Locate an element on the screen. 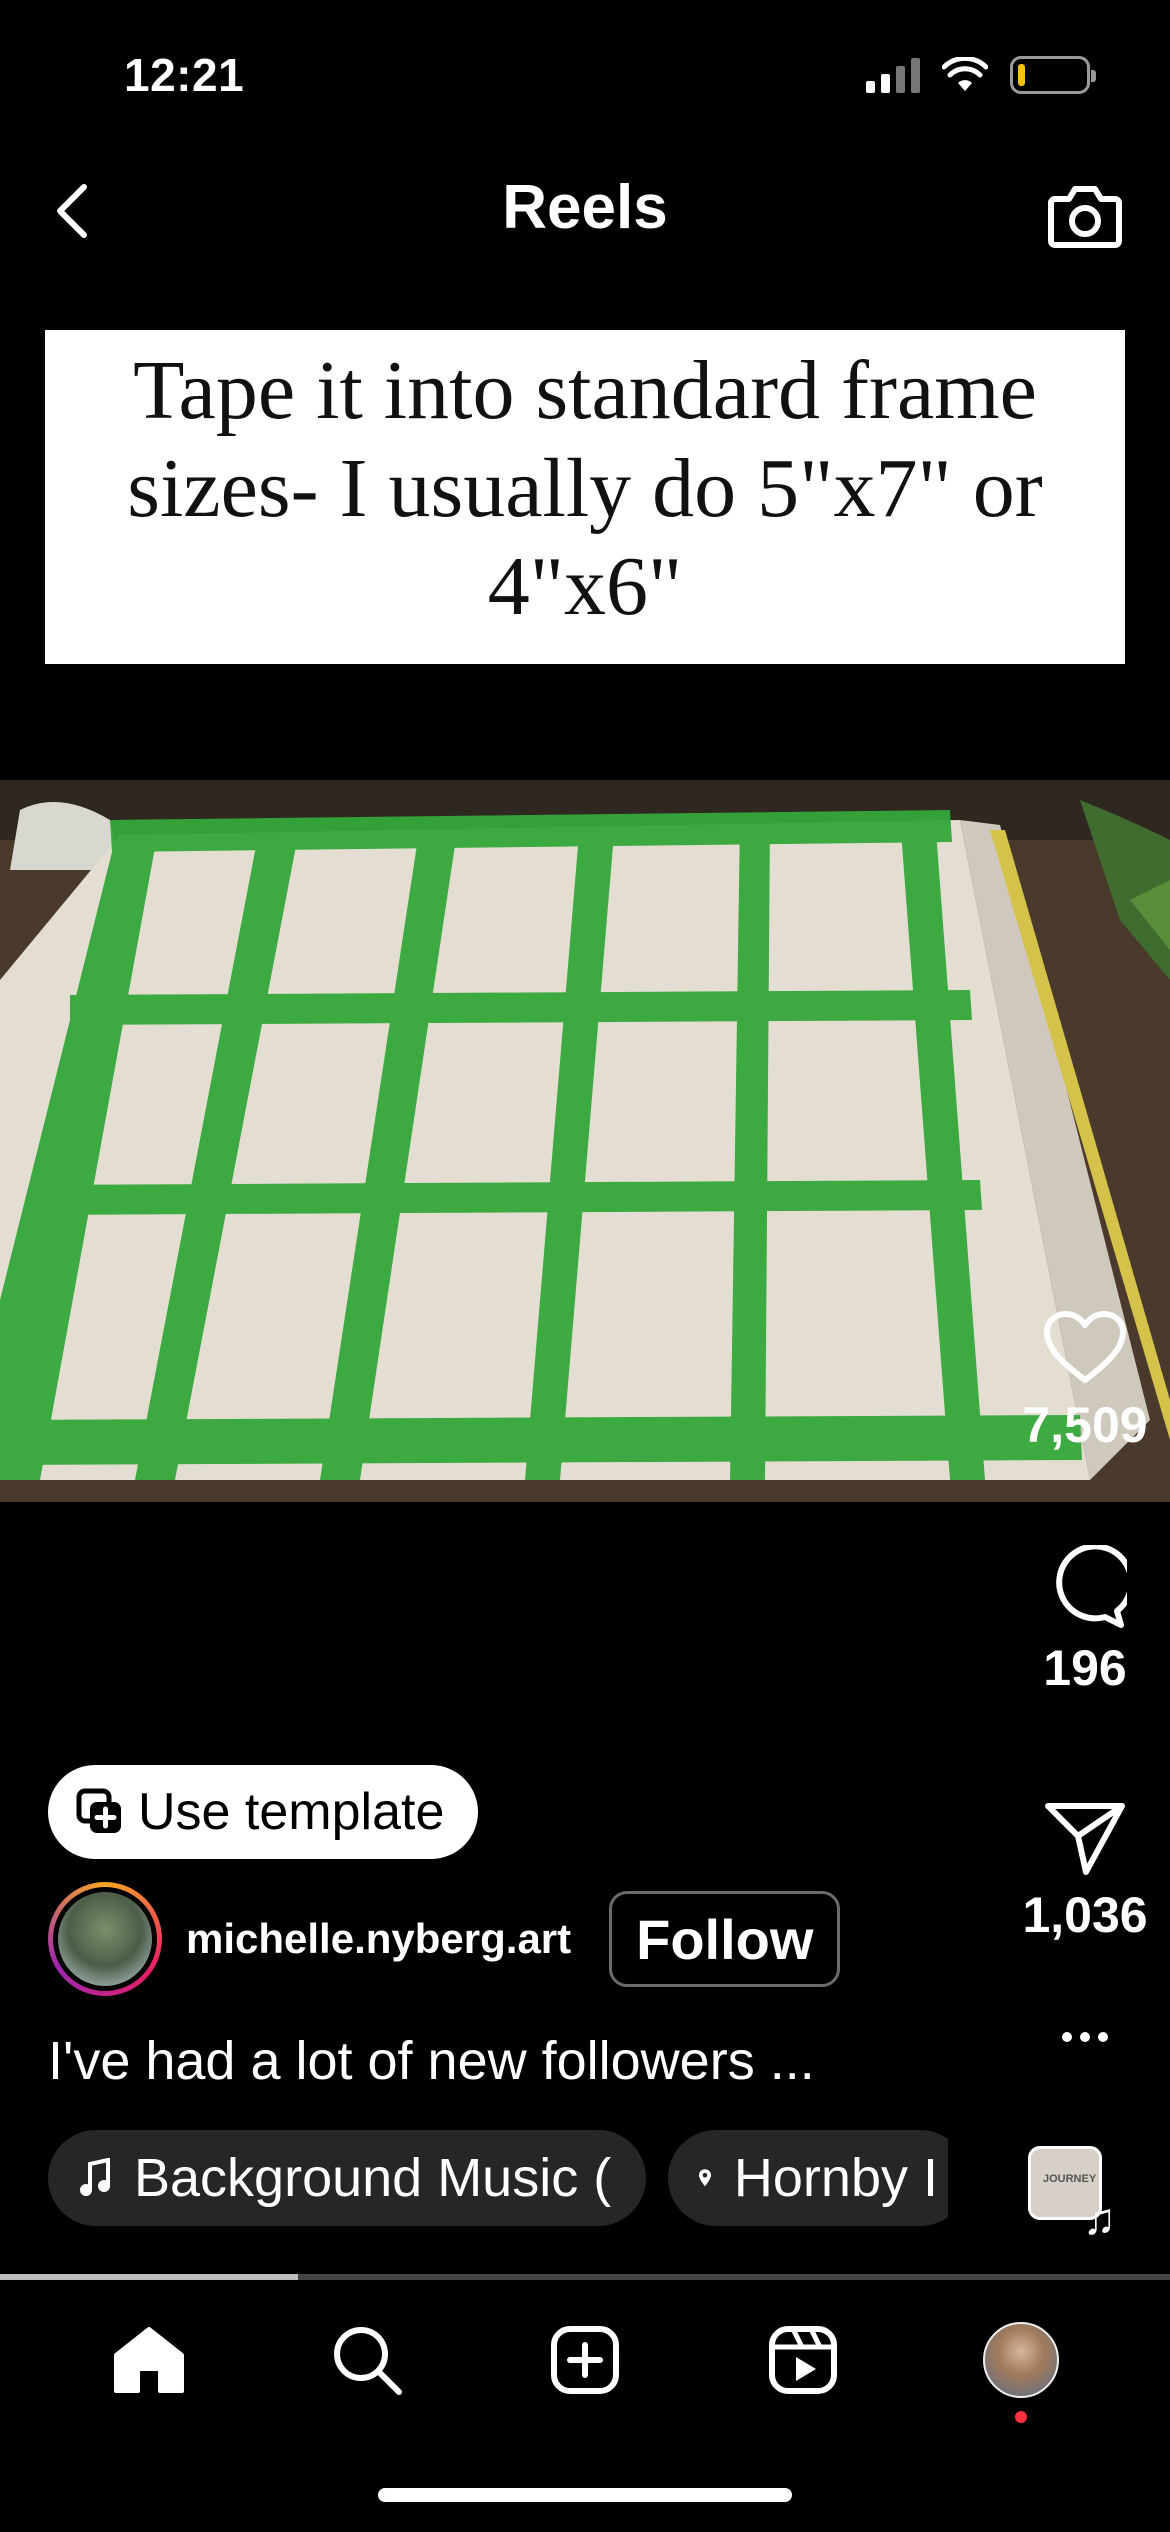 The image size is (1170, 2532). bottom-tab-bar is located at coordinates (585, 2360).